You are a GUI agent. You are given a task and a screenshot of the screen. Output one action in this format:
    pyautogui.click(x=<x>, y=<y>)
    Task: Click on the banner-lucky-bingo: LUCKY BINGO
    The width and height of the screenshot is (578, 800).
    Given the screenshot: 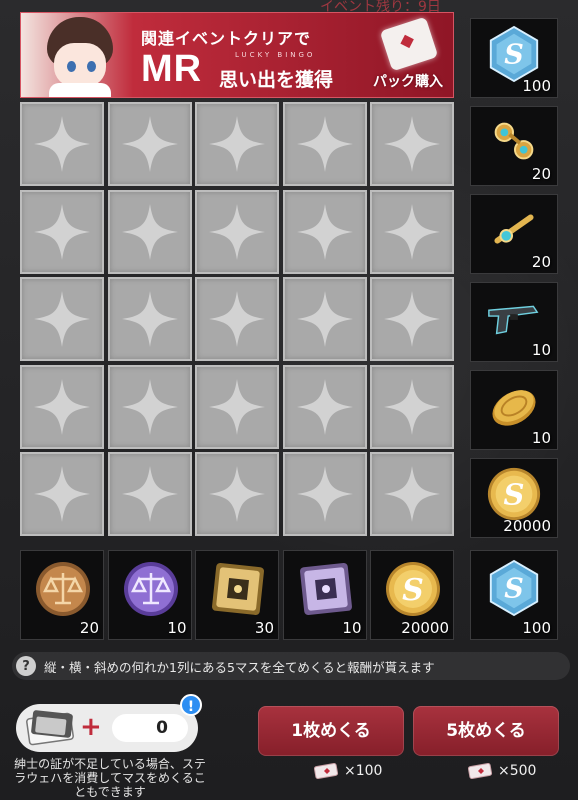 What is the action you would take?
    pyautogui.click(x=275, y=55)
    